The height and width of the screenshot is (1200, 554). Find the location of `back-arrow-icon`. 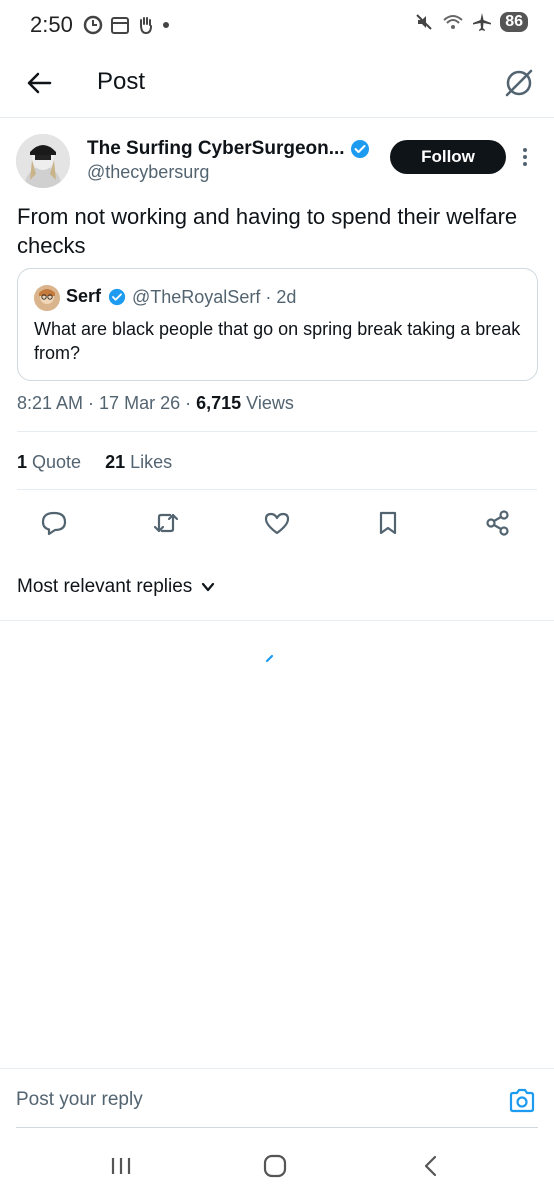

back-arrow-icon is located at coordinates (39, 83).